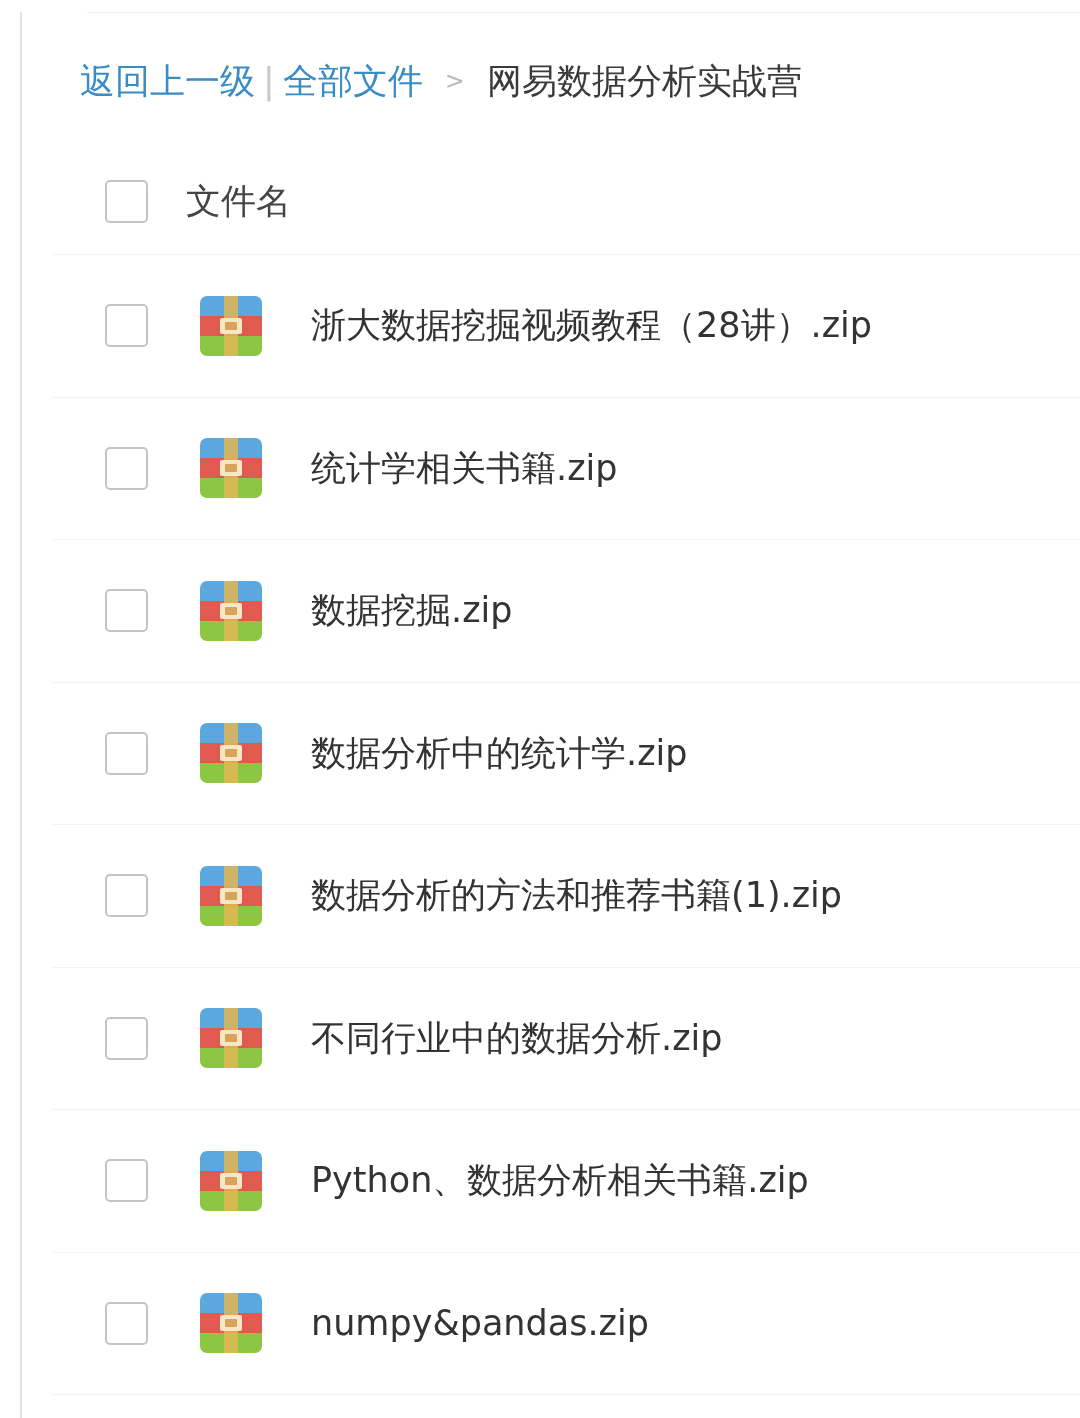 This screenshot has width=1080, height=1418. I want to click on file-name: 不同行业中的数据分析.zip, so click(517, 1038).